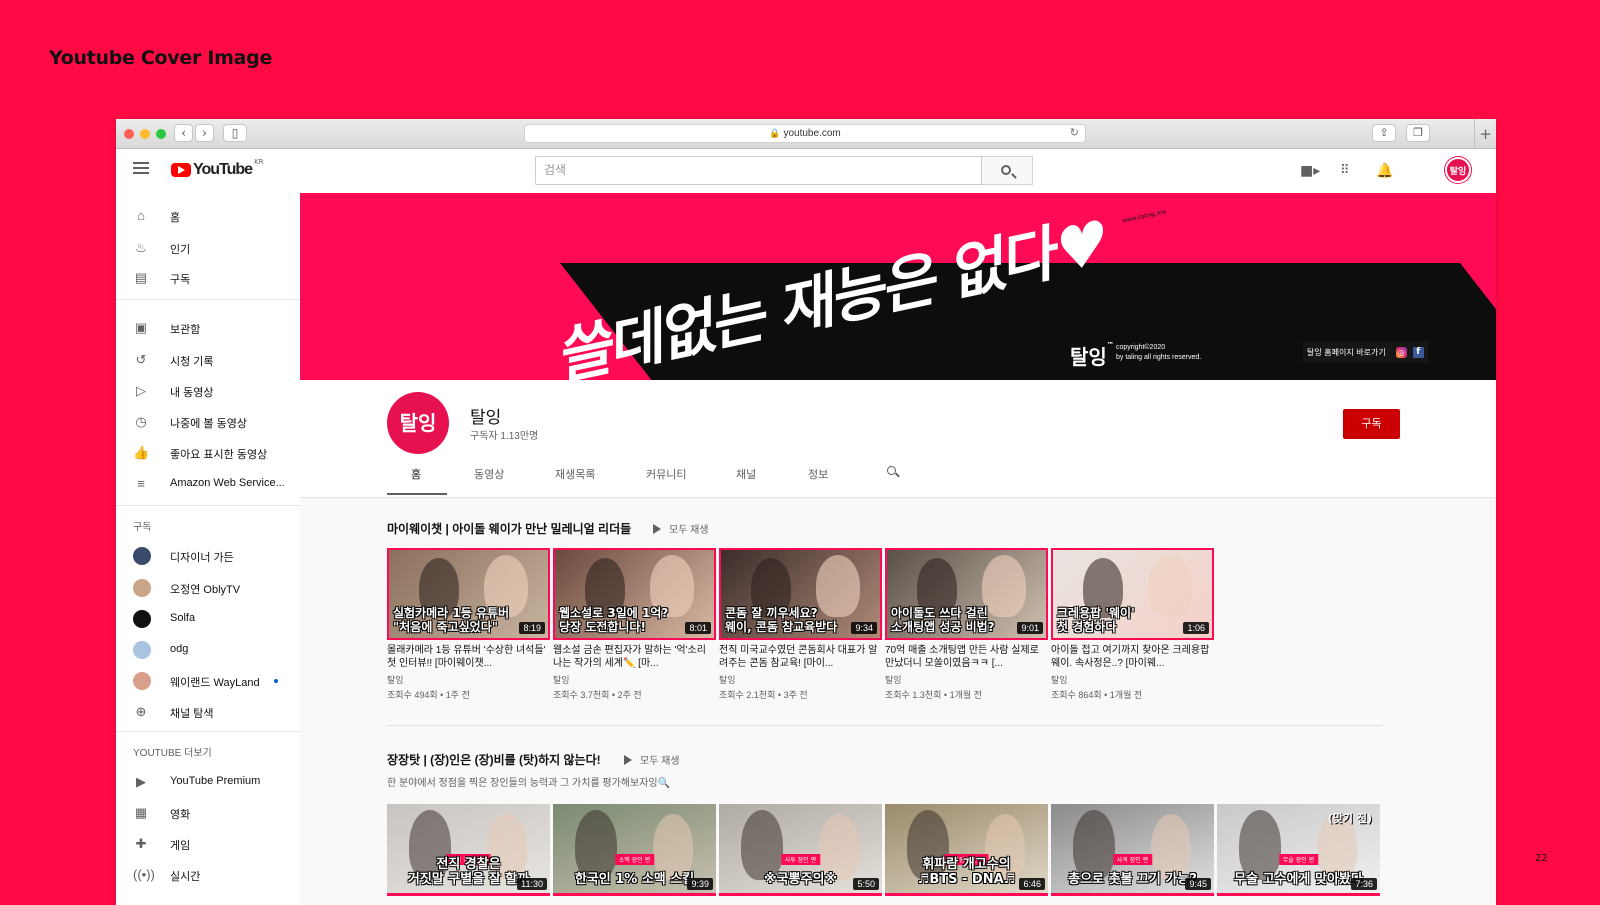  I want to click on video-thumbnail: 무술 장인 편 무술 고수에게 맞아봤다 7:36 (맞기 전), so click(1298, 850).